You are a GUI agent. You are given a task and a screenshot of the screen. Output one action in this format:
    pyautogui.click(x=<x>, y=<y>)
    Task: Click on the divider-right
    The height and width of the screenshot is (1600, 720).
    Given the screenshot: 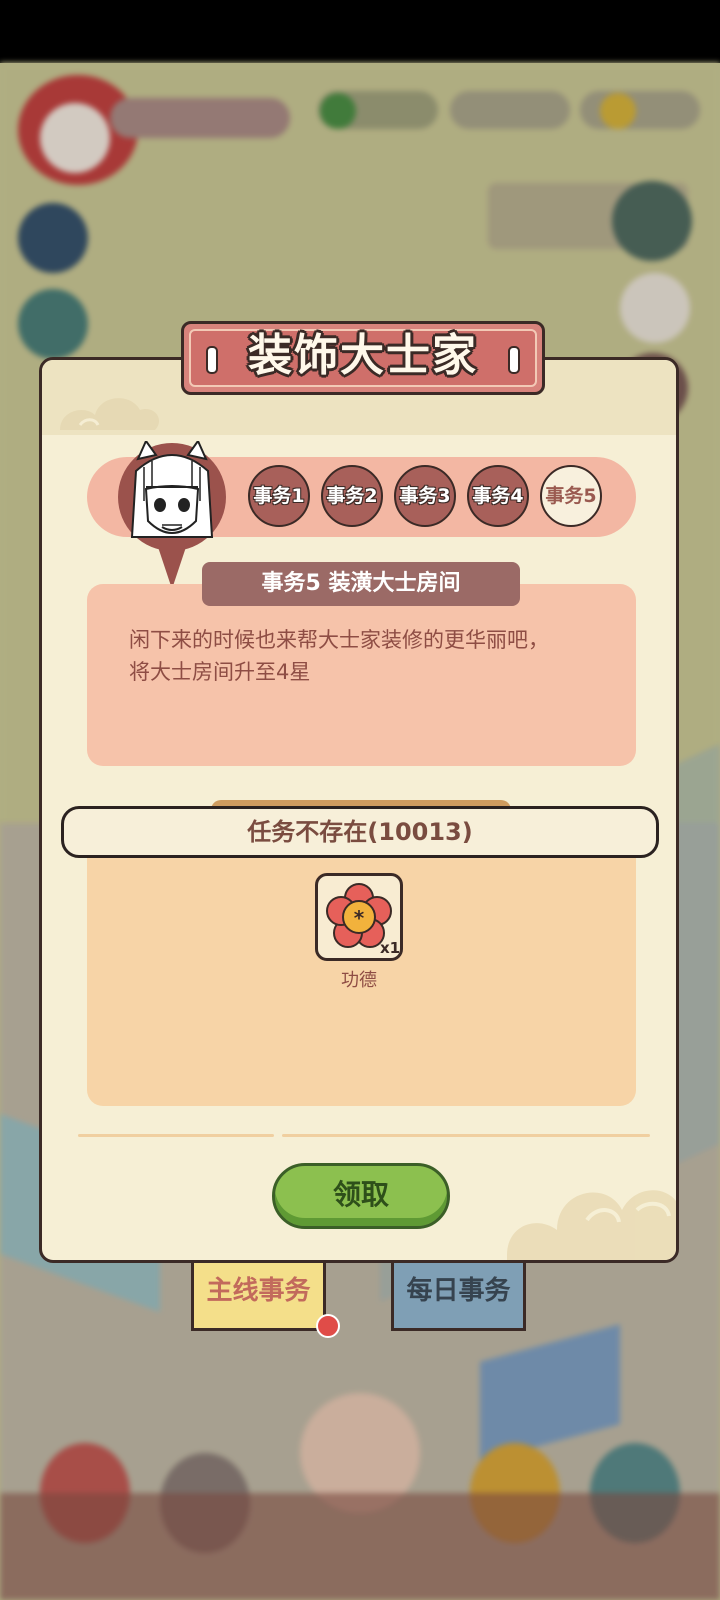 What is the action you would take?
    pyautogui.click(x=466, y=1135)
    